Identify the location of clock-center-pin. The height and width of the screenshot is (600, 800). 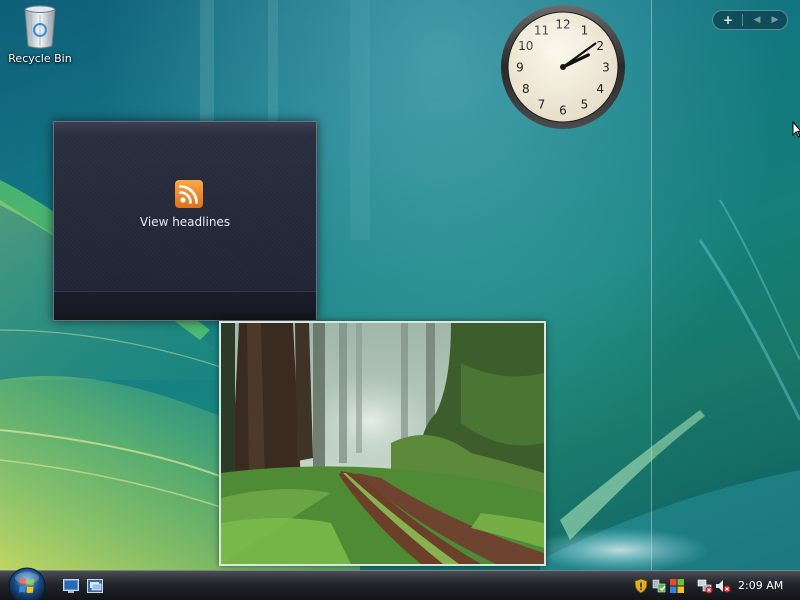
(563, 67).